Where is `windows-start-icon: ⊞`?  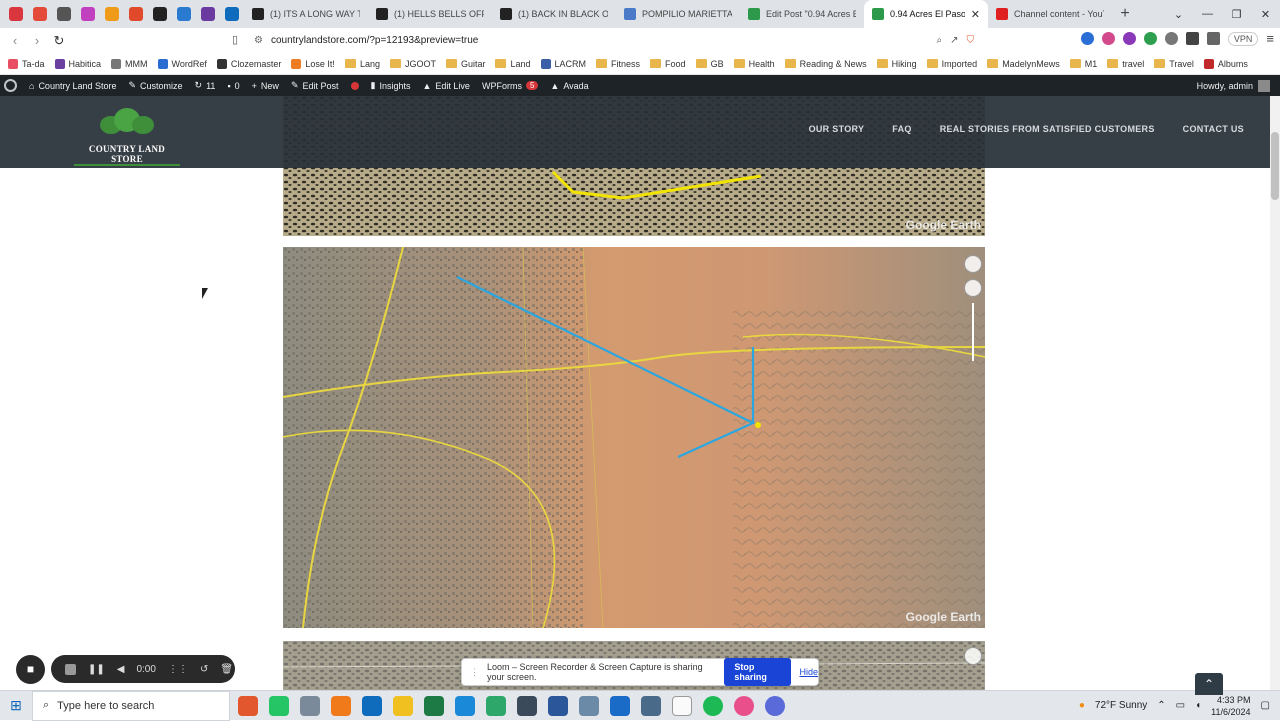 windows-start-icon: ⊞ is located at coordinates (16, 705).